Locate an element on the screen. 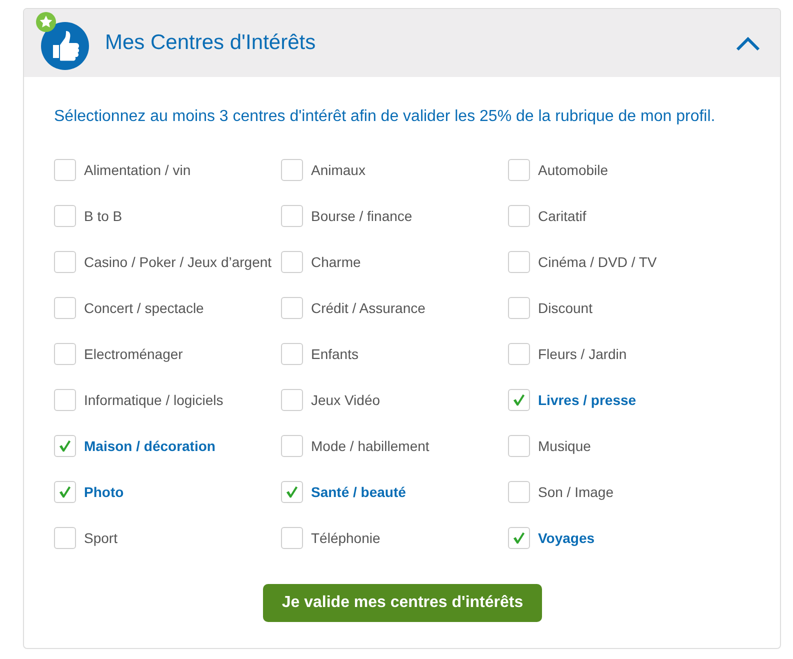 The image size is (793, 659). star-badge-icon is located at coordinates (46, 22).